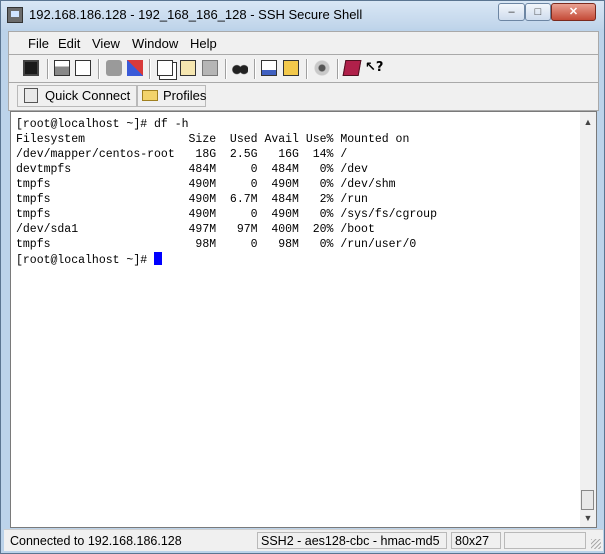 Image resolution: width=605 pixels, height=554 pixels. Describe the element at coordinates (165, 68) in the screenshot. I see `copy-icon` at that location.